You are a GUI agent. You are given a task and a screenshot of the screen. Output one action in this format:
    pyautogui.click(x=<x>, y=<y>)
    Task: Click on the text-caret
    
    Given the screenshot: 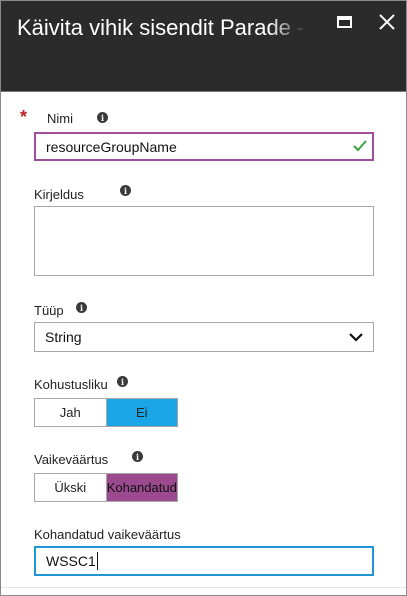 What is the action you would take?
    pyautogui.click(x=97, y=561)
    